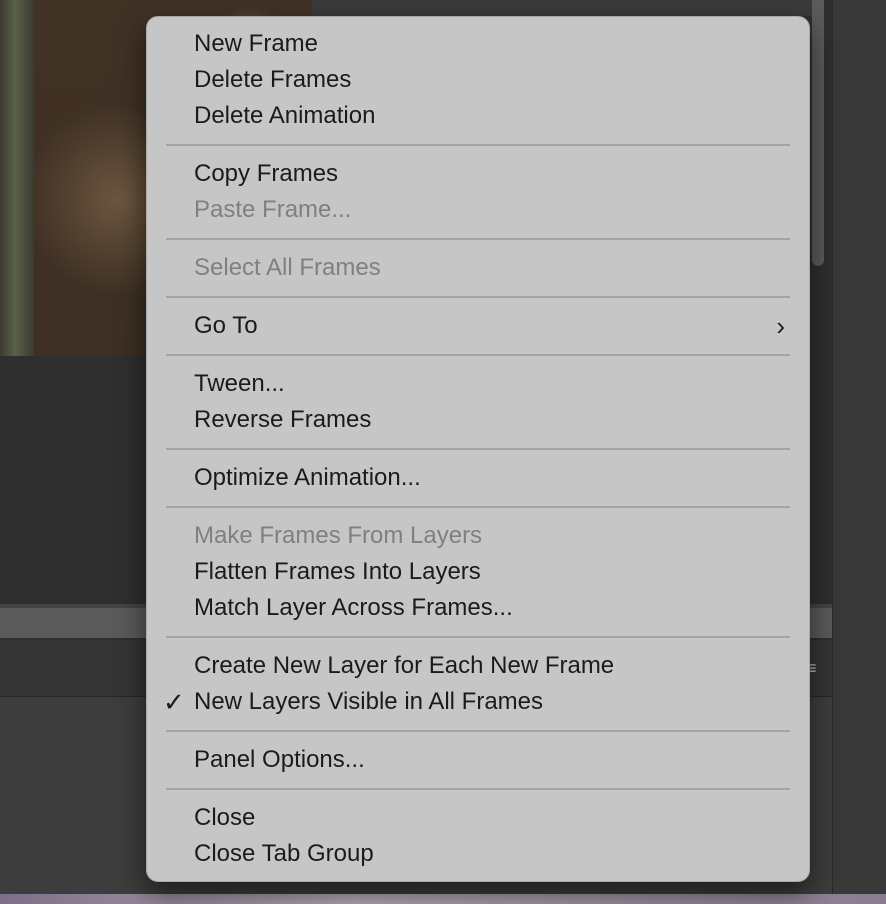  I want to click on dock-bar, so click(443, 899).